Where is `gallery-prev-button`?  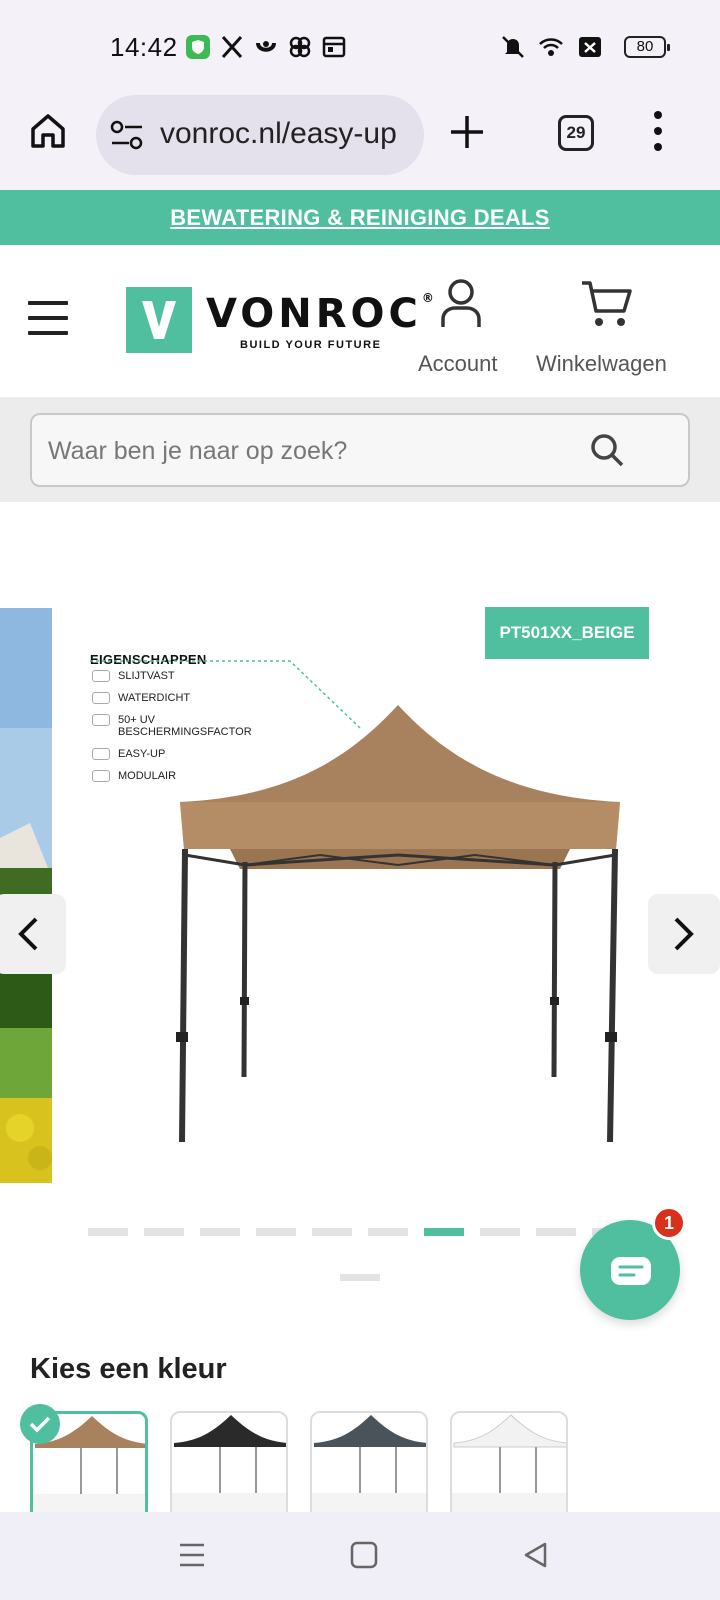
gallery-prev-button is located at coordinates (33, 934).